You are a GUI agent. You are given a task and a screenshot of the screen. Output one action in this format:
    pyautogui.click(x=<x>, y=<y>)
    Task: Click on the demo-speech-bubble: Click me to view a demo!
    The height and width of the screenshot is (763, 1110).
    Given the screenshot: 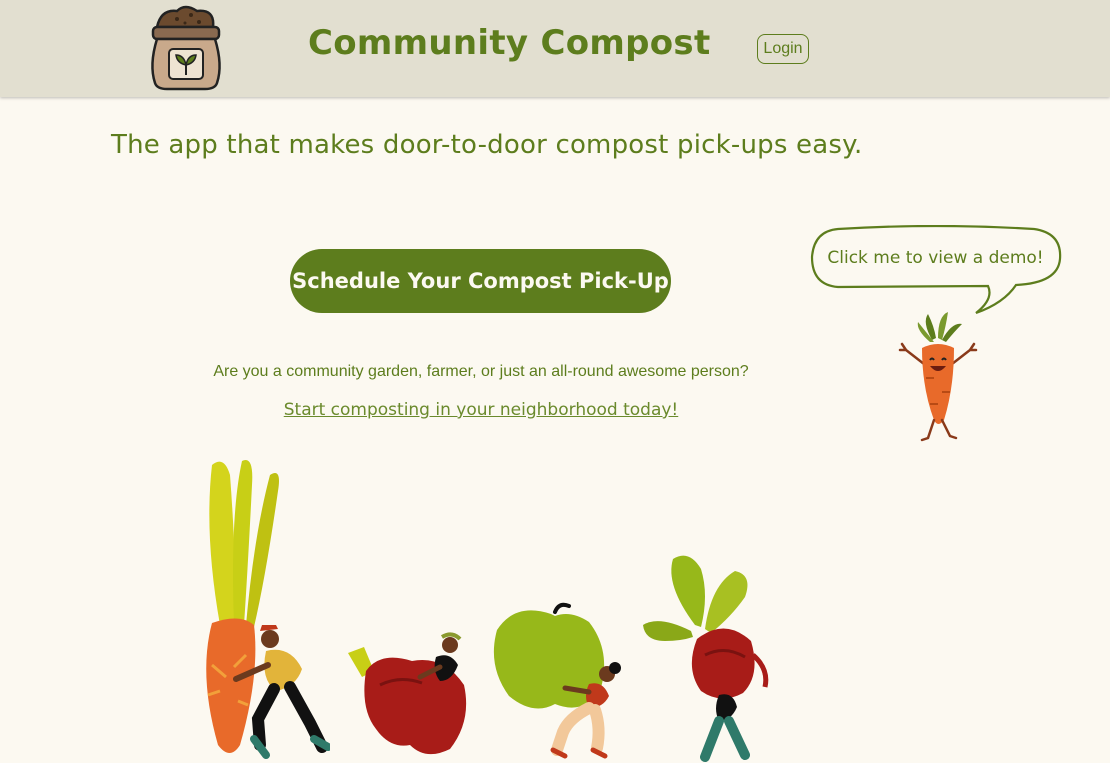 What is the action you would take?
    pyautogui.click(x=937, y=271)
    